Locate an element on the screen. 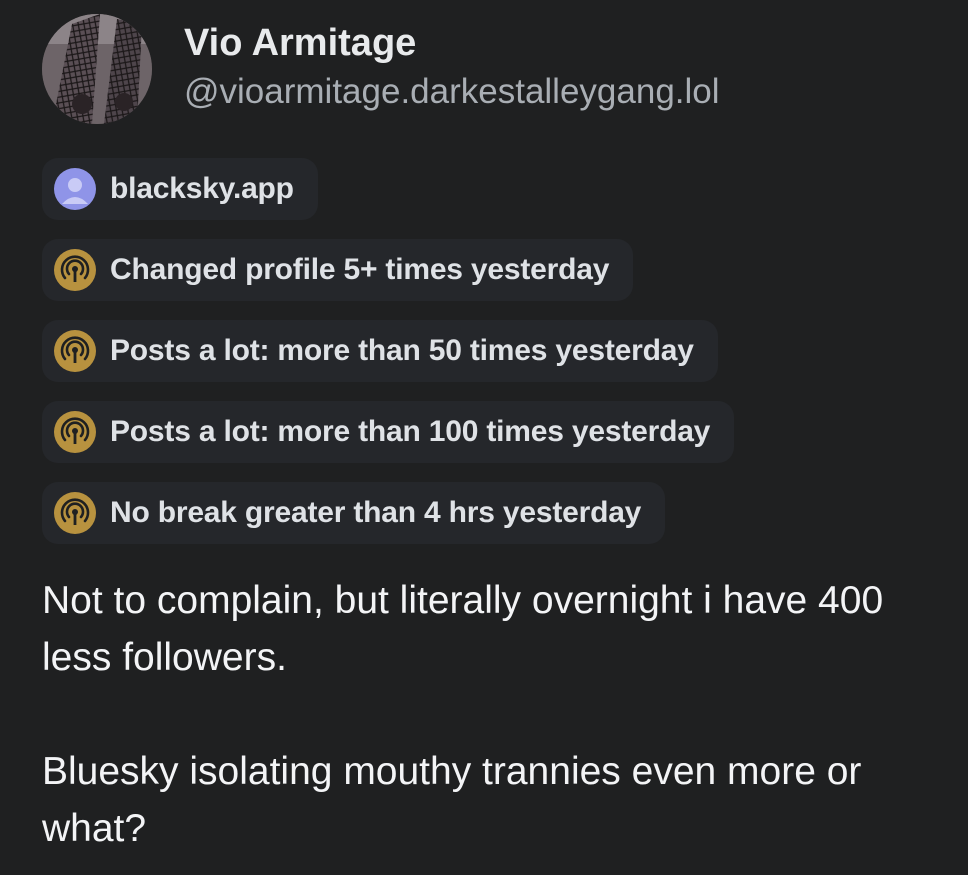 The width and height of the screenshot is (968, 875). avatar is located at coordinates (97, 69).